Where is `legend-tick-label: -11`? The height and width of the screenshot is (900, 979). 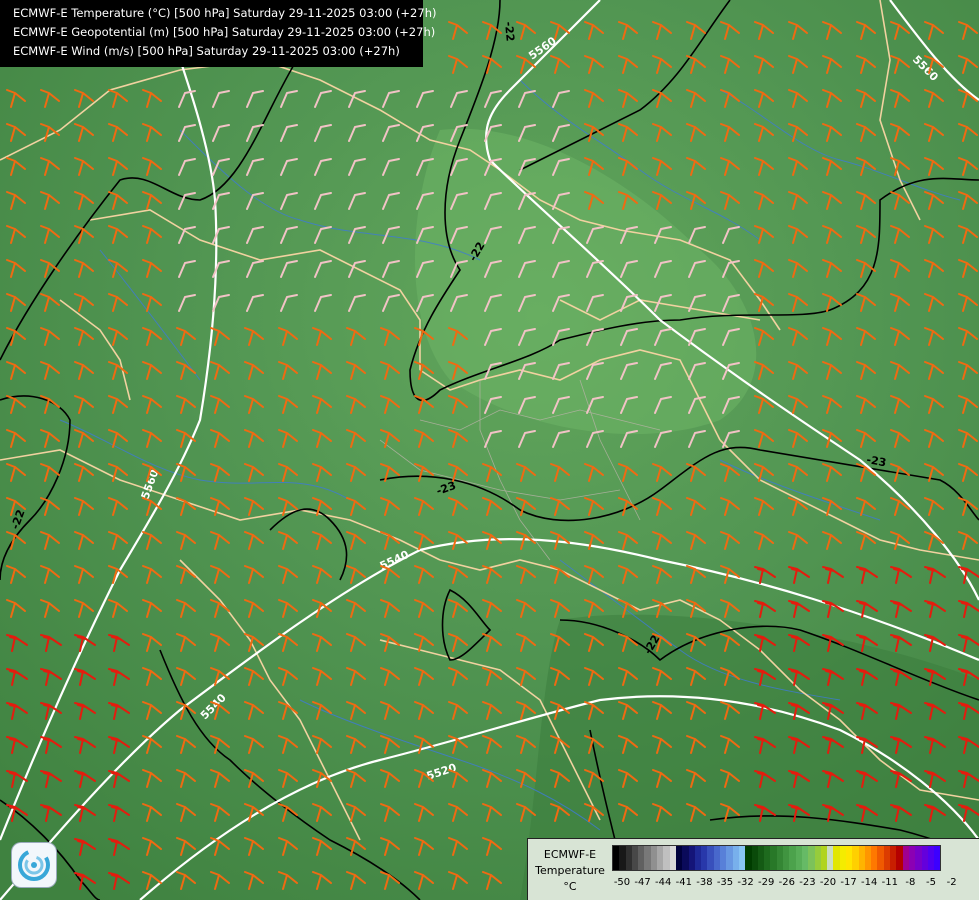
legend-tick-label: -11 is located at coordinates (889, 882).